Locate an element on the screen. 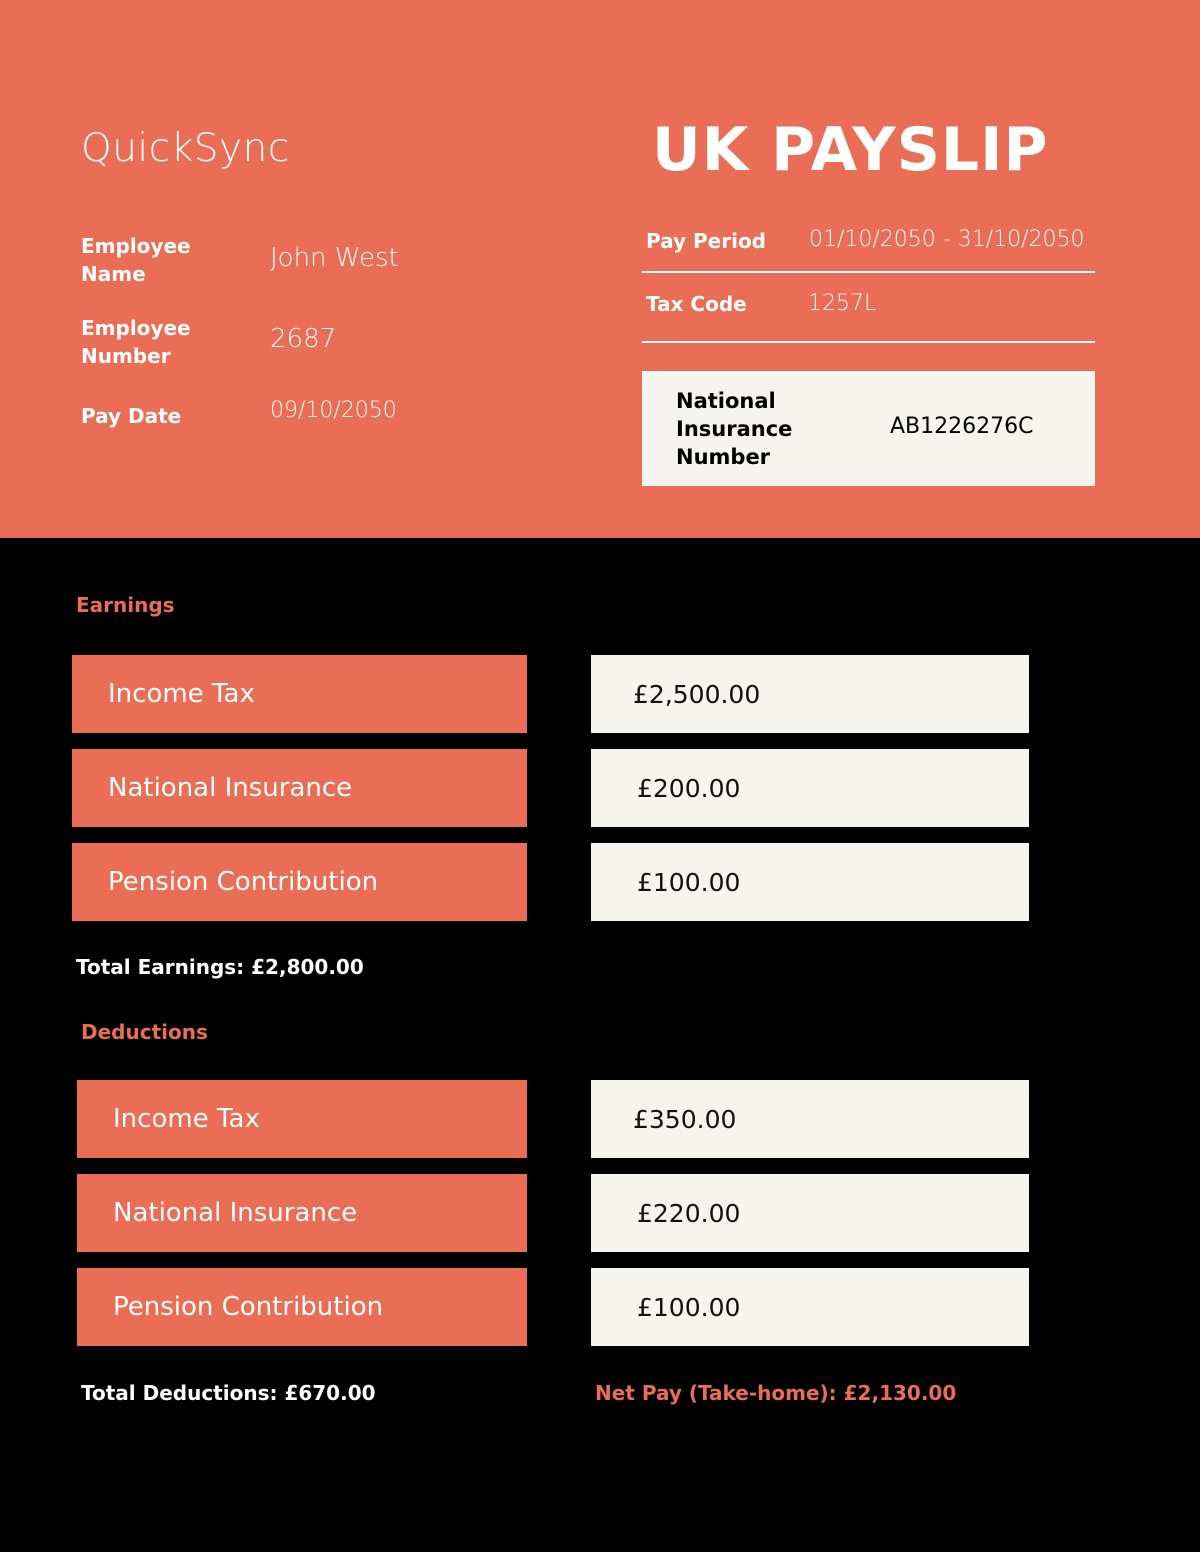 Image resolution: width=1200 pixels, height=1552 pixels. document-title: UK PAYSLIP is located at coordinates (850, 150).